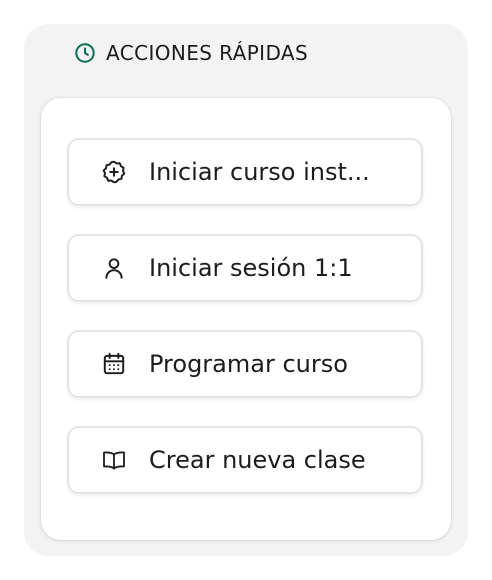 This screenshot has height=580, width=492. What do you see at coordinates (248, 364) in the screenshot?
I see `action-label: Programar curso` at bounding box center [248, 364].